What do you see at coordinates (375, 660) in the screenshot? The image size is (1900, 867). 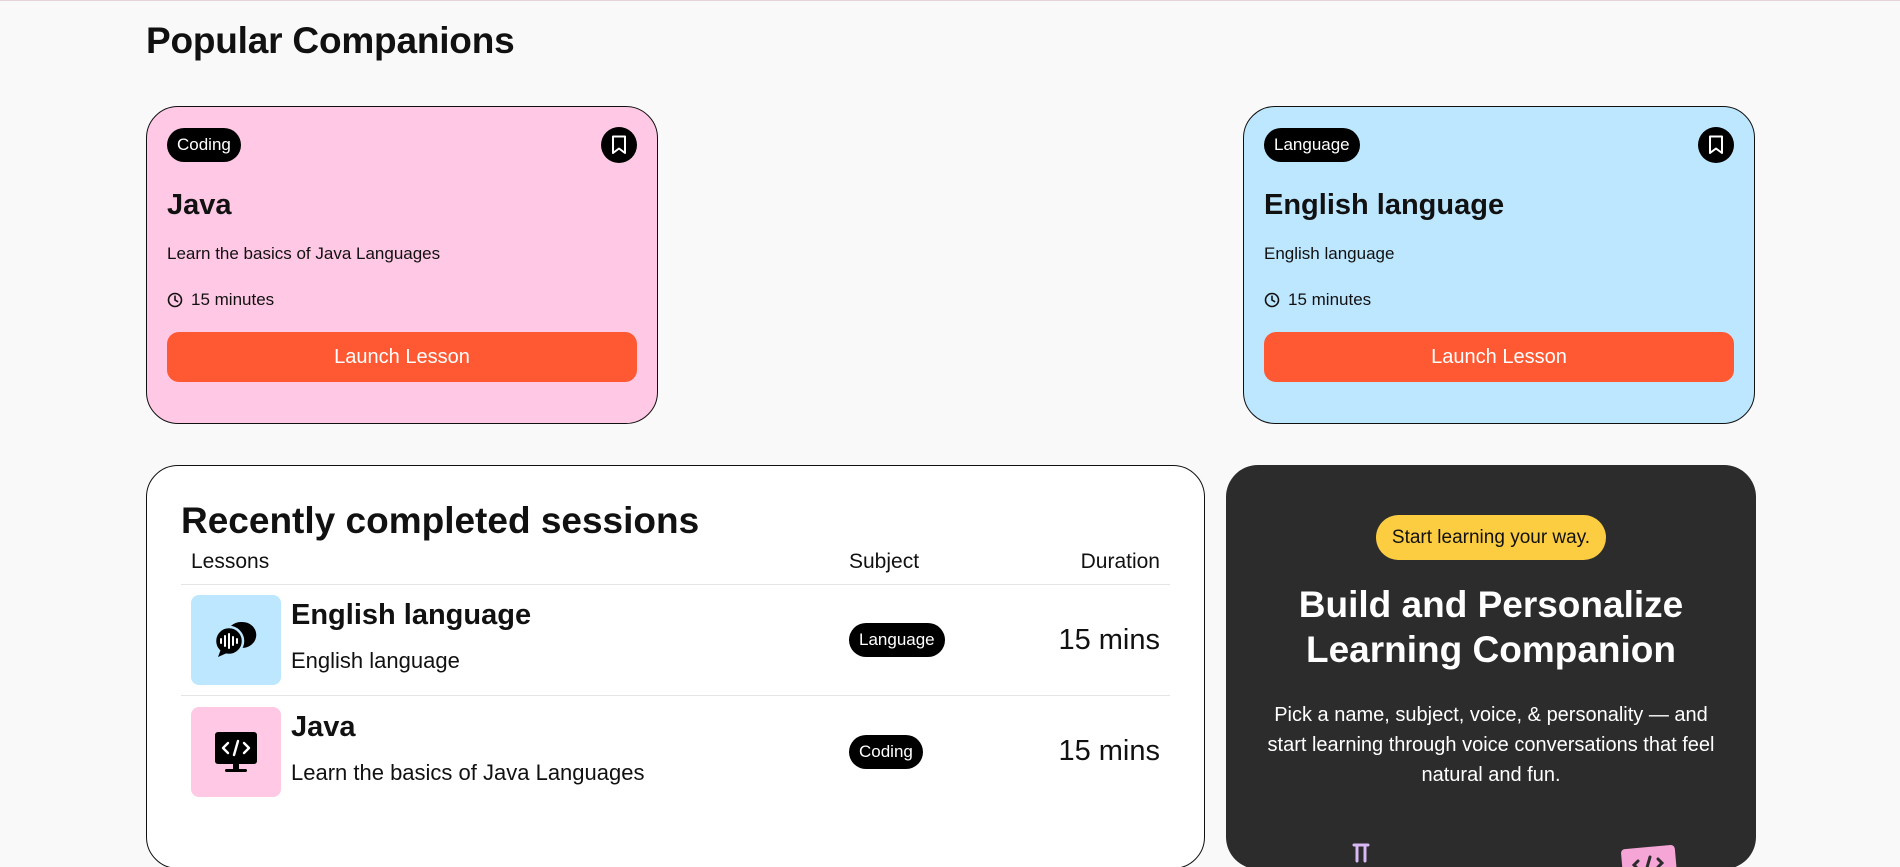 I see `lesson-description: English language` at bounding box center [375, 660].